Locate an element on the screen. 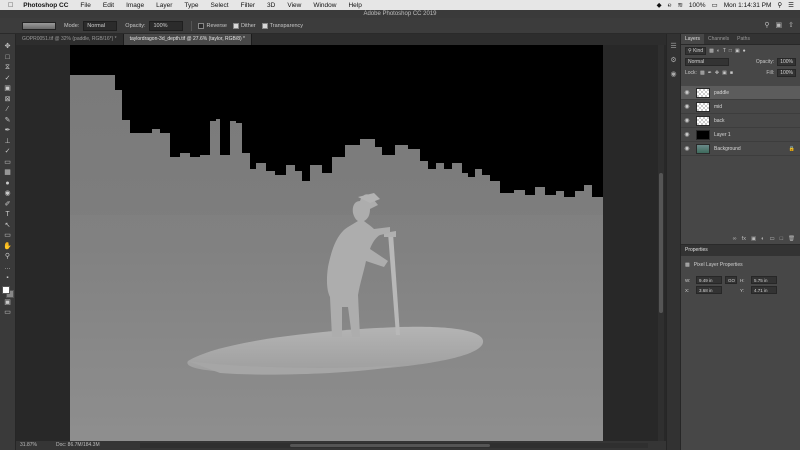  filter-type-icon: T is located at coordinates (724, 51).